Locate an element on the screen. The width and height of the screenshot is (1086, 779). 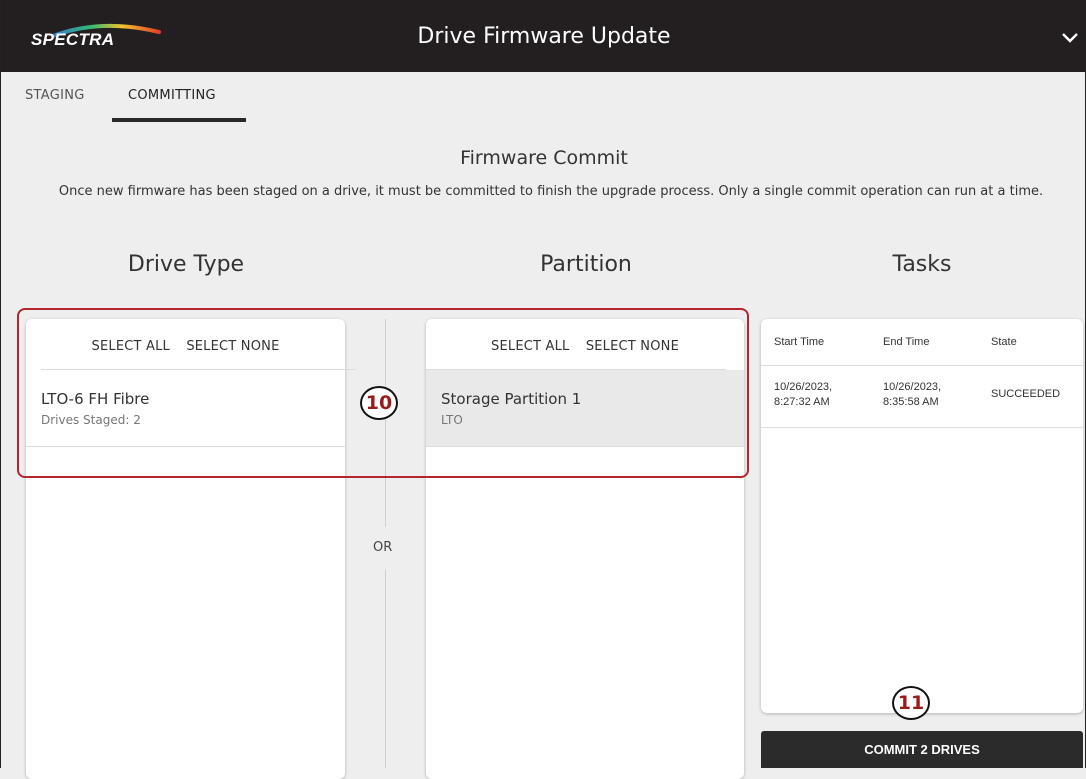
tasks-panel is located at coordinates (922, 516).